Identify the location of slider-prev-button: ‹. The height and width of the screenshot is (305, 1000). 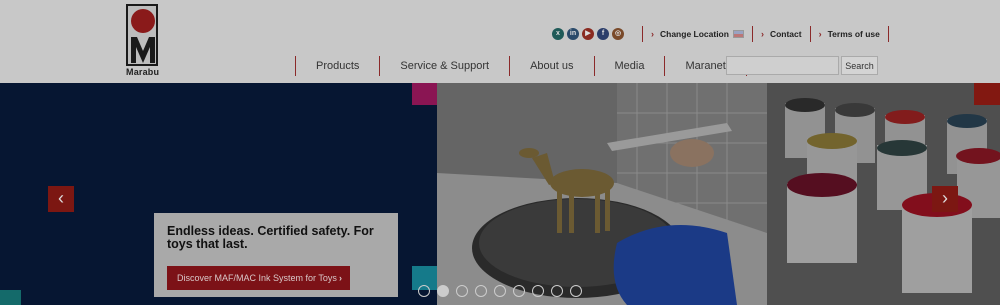
(61, 199).